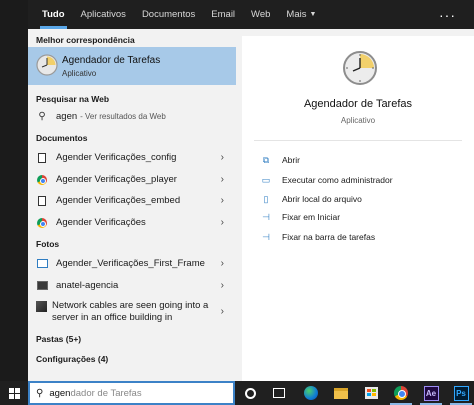 The image size is (474, 405). What do you see at coordinates (111, 60) in the screenshot?
I see `best-match-title: Agendador de Tarefas` at bounding box center [111, 60].